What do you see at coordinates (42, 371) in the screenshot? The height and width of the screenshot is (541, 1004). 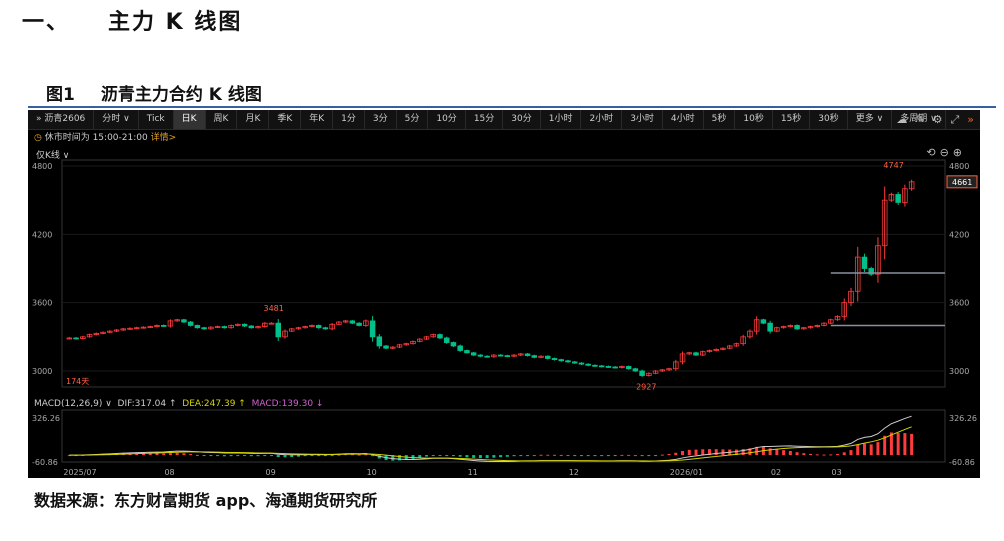 I see `y-tick-left: 3000` at bounding box center [42, 371].